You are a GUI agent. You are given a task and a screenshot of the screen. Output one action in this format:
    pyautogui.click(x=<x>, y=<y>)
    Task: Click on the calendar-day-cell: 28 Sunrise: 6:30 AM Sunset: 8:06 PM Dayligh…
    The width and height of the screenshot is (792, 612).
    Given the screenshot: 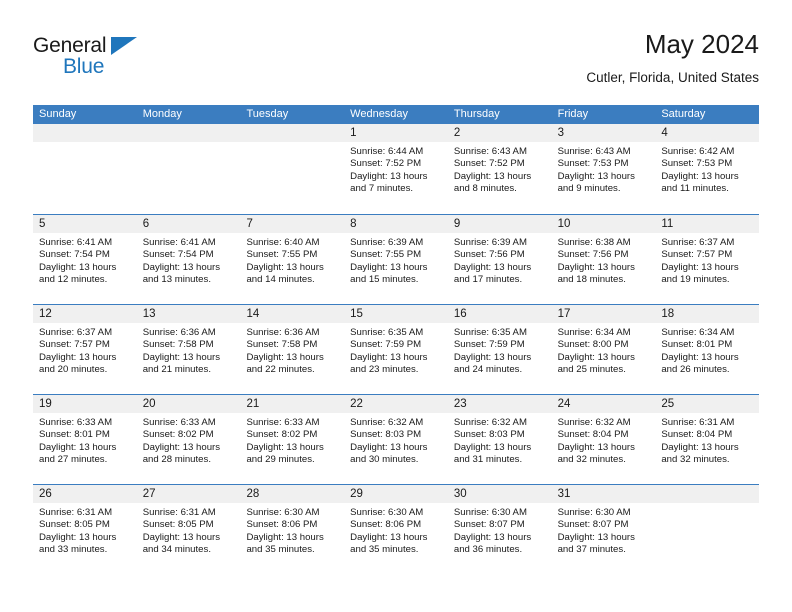 What is the action you would take?
    pyautogui.click(x=292, y=529)
    